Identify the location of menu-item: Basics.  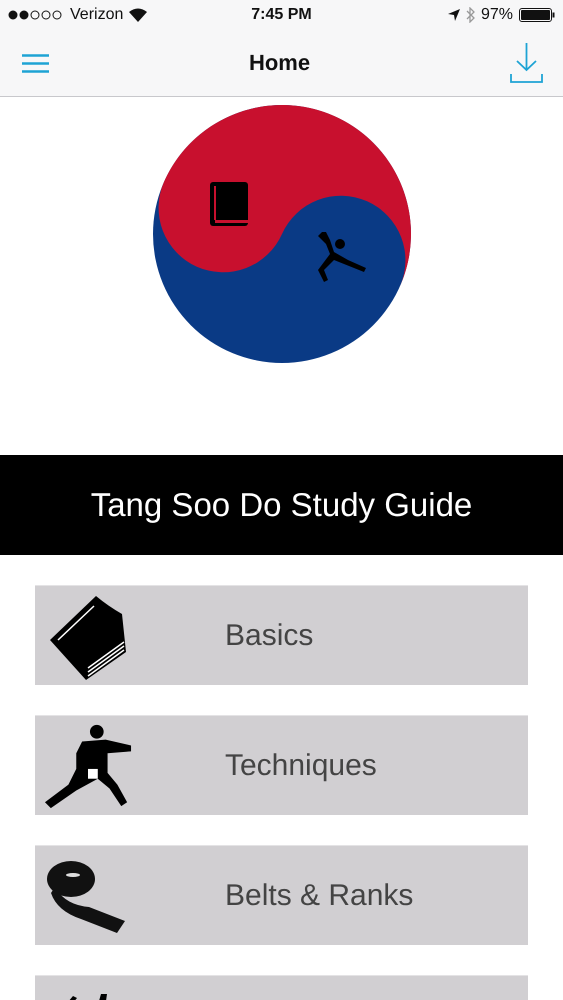
(281, 635).